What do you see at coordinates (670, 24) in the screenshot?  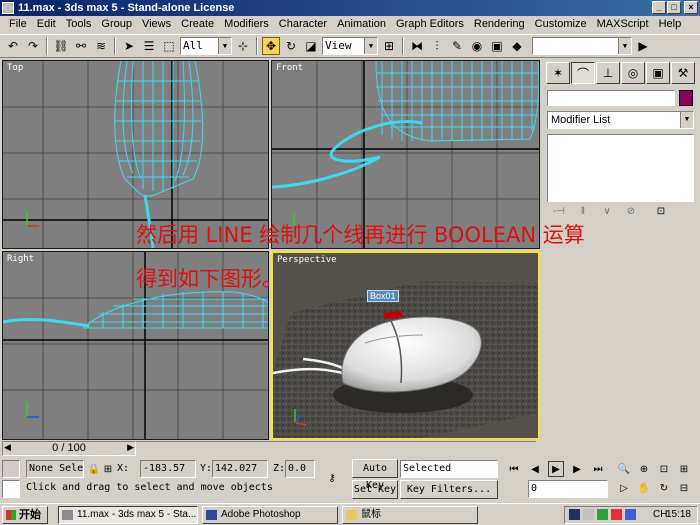 I see `menu-help: Help` at bounding box center [670, 24].